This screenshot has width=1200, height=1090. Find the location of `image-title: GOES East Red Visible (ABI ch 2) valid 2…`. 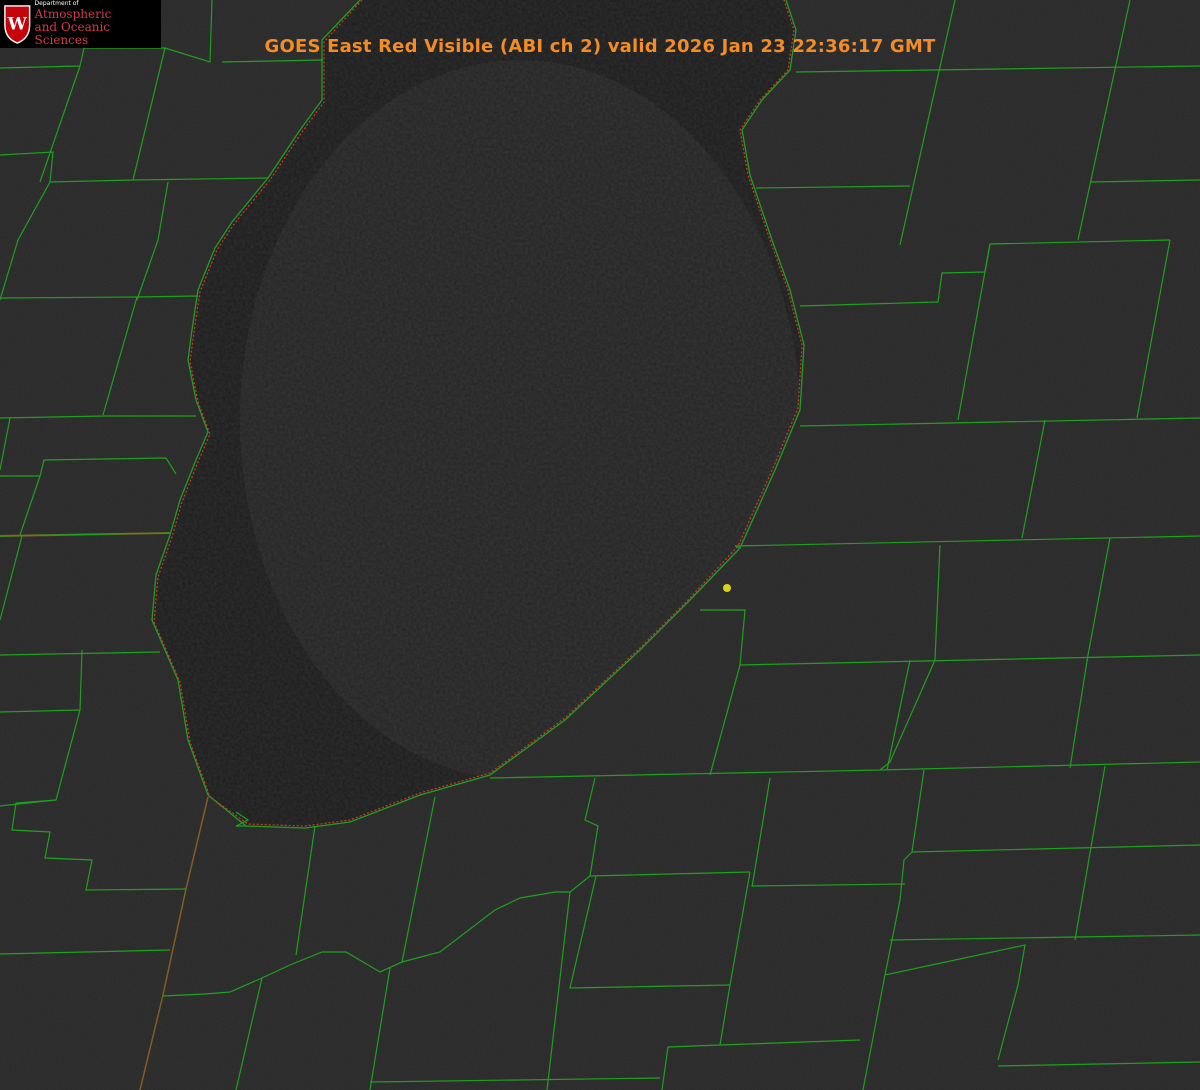

image-title: GOES East Red Visible (ABI ch 2) valid 2… is located at coordinates (600, 46).